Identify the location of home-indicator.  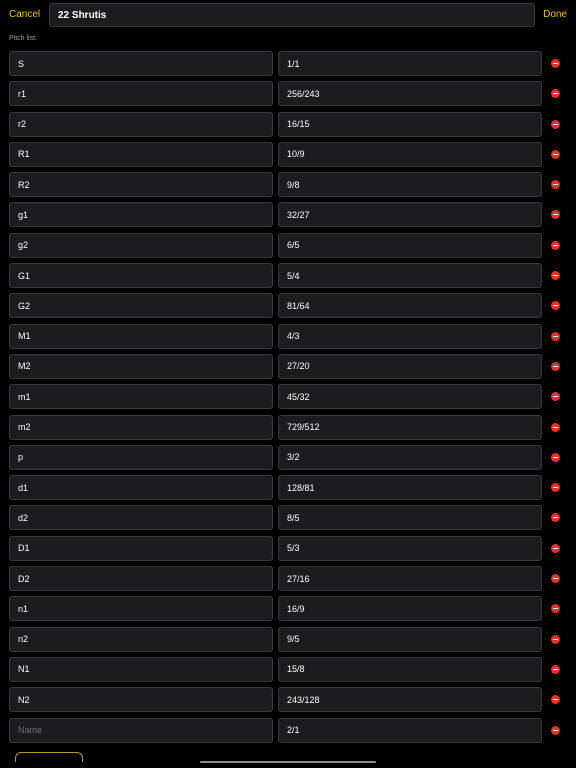
(288, 762).